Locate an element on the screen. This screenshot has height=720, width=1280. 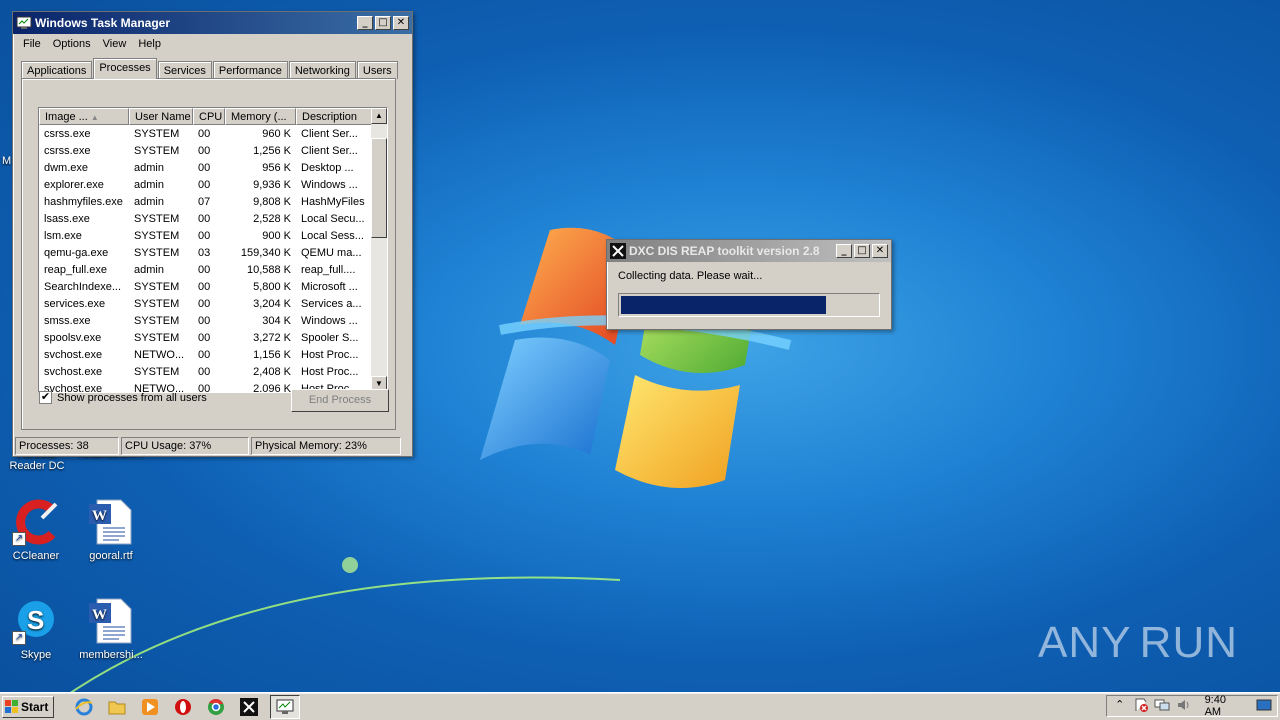
cell-memory: 960 K is located at coordinates (276, 133).